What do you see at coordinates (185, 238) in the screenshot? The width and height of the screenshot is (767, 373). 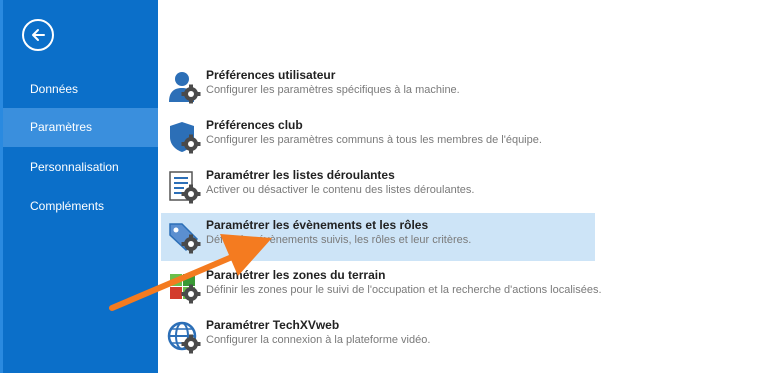 I see `tag-settings-icon` at bounding box center [185, 238].